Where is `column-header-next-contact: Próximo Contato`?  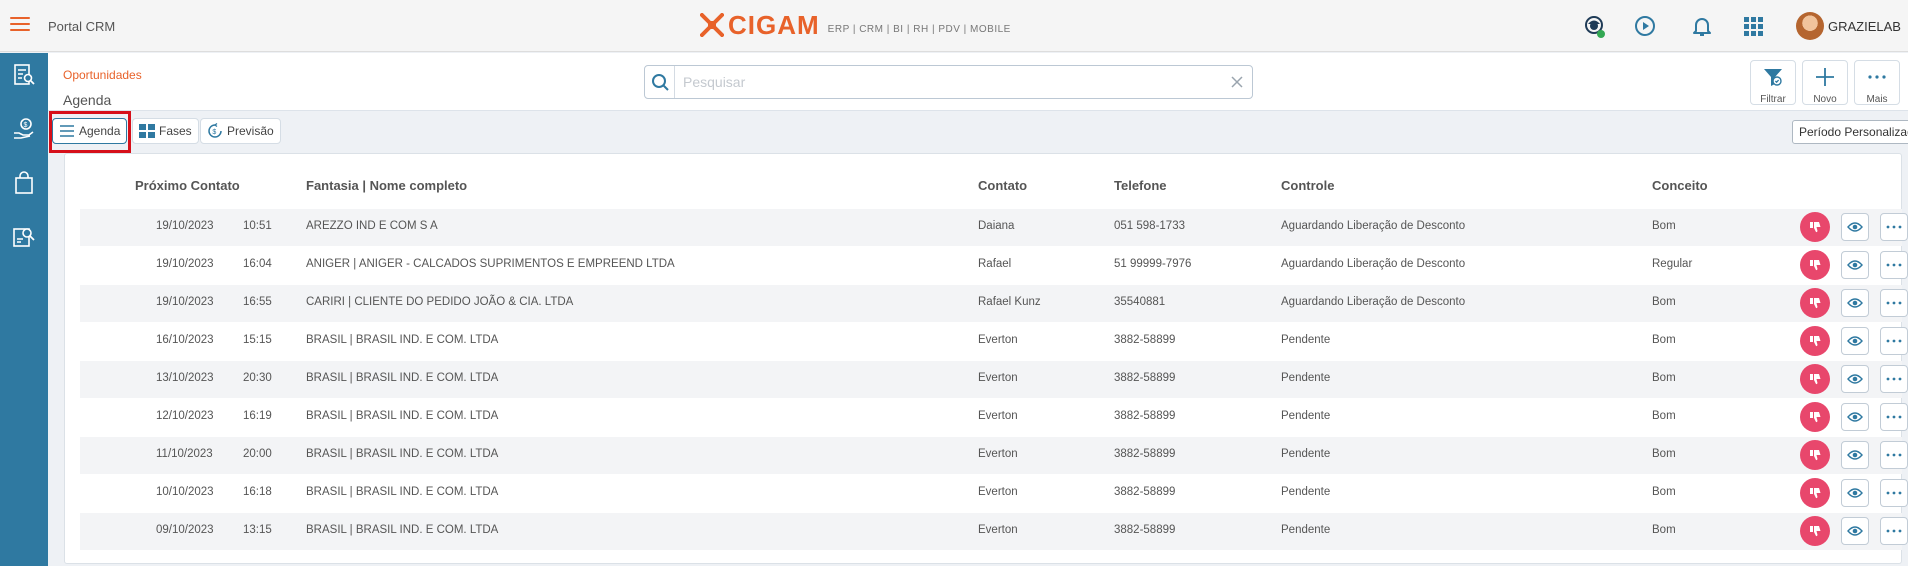
column-header-next-contact: Próximo Contato is located at coordinates (187, 185).